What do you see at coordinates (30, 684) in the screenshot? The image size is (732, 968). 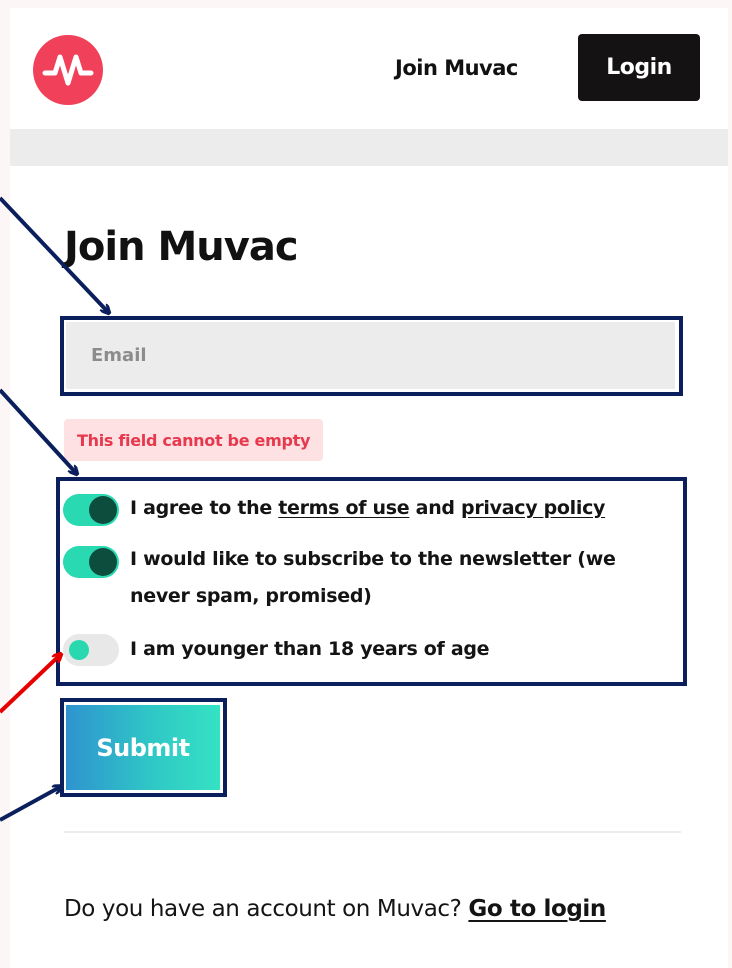 I see `arrow-to-age-toggle` at bounding box center [30, 684].